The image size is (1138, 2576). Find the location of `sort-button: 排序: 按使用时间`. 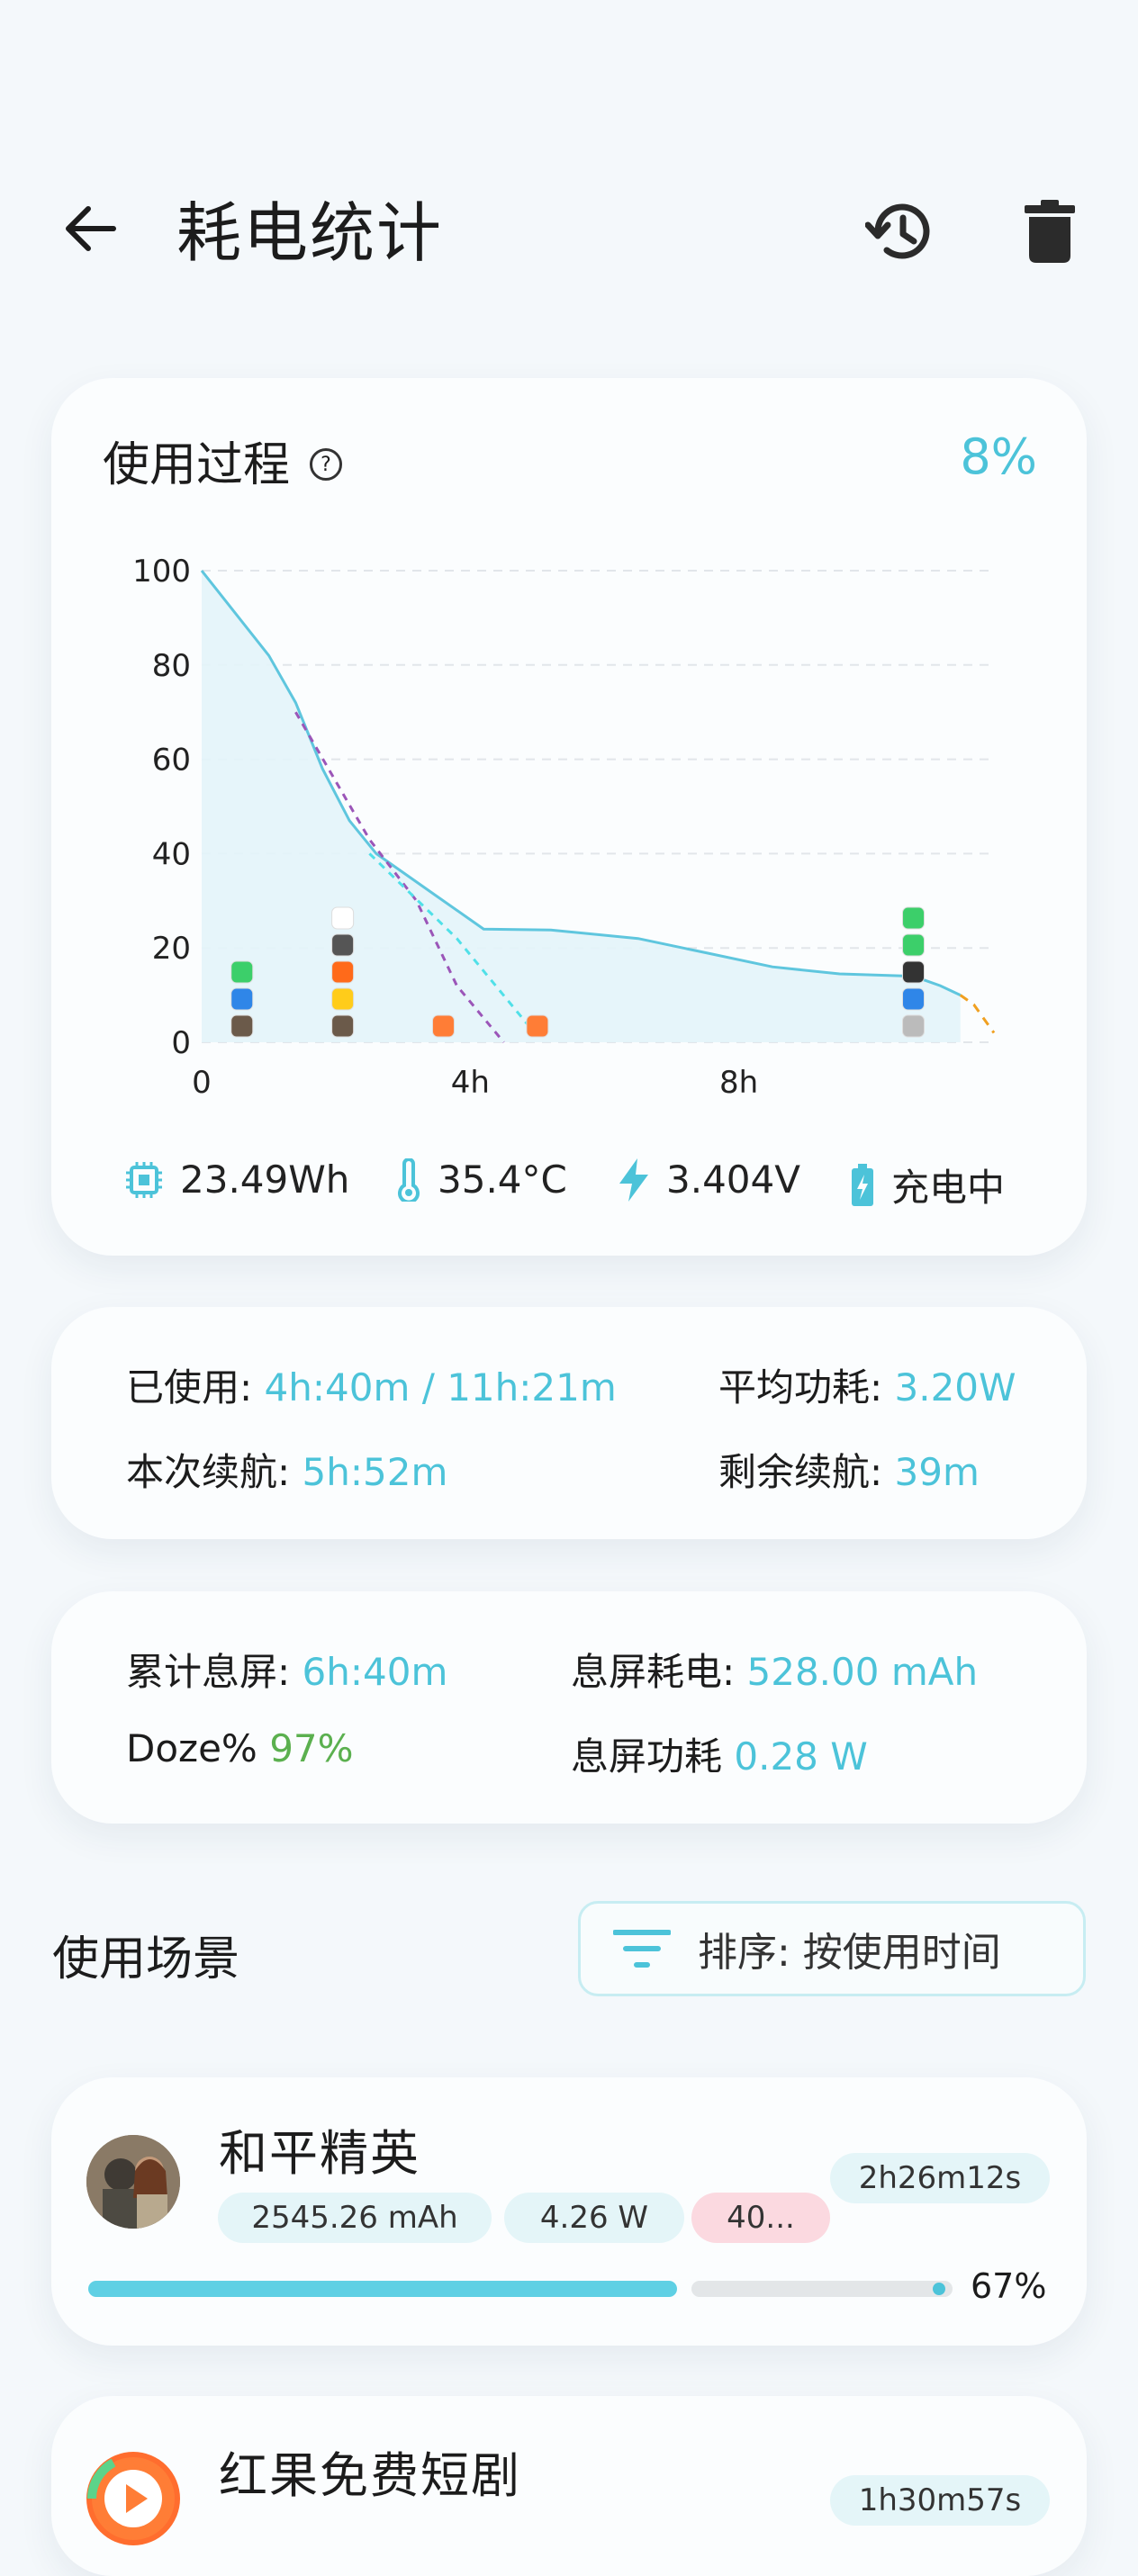

sort-button: 排序: 按使用时间 is located at coordinates (832, 1948).